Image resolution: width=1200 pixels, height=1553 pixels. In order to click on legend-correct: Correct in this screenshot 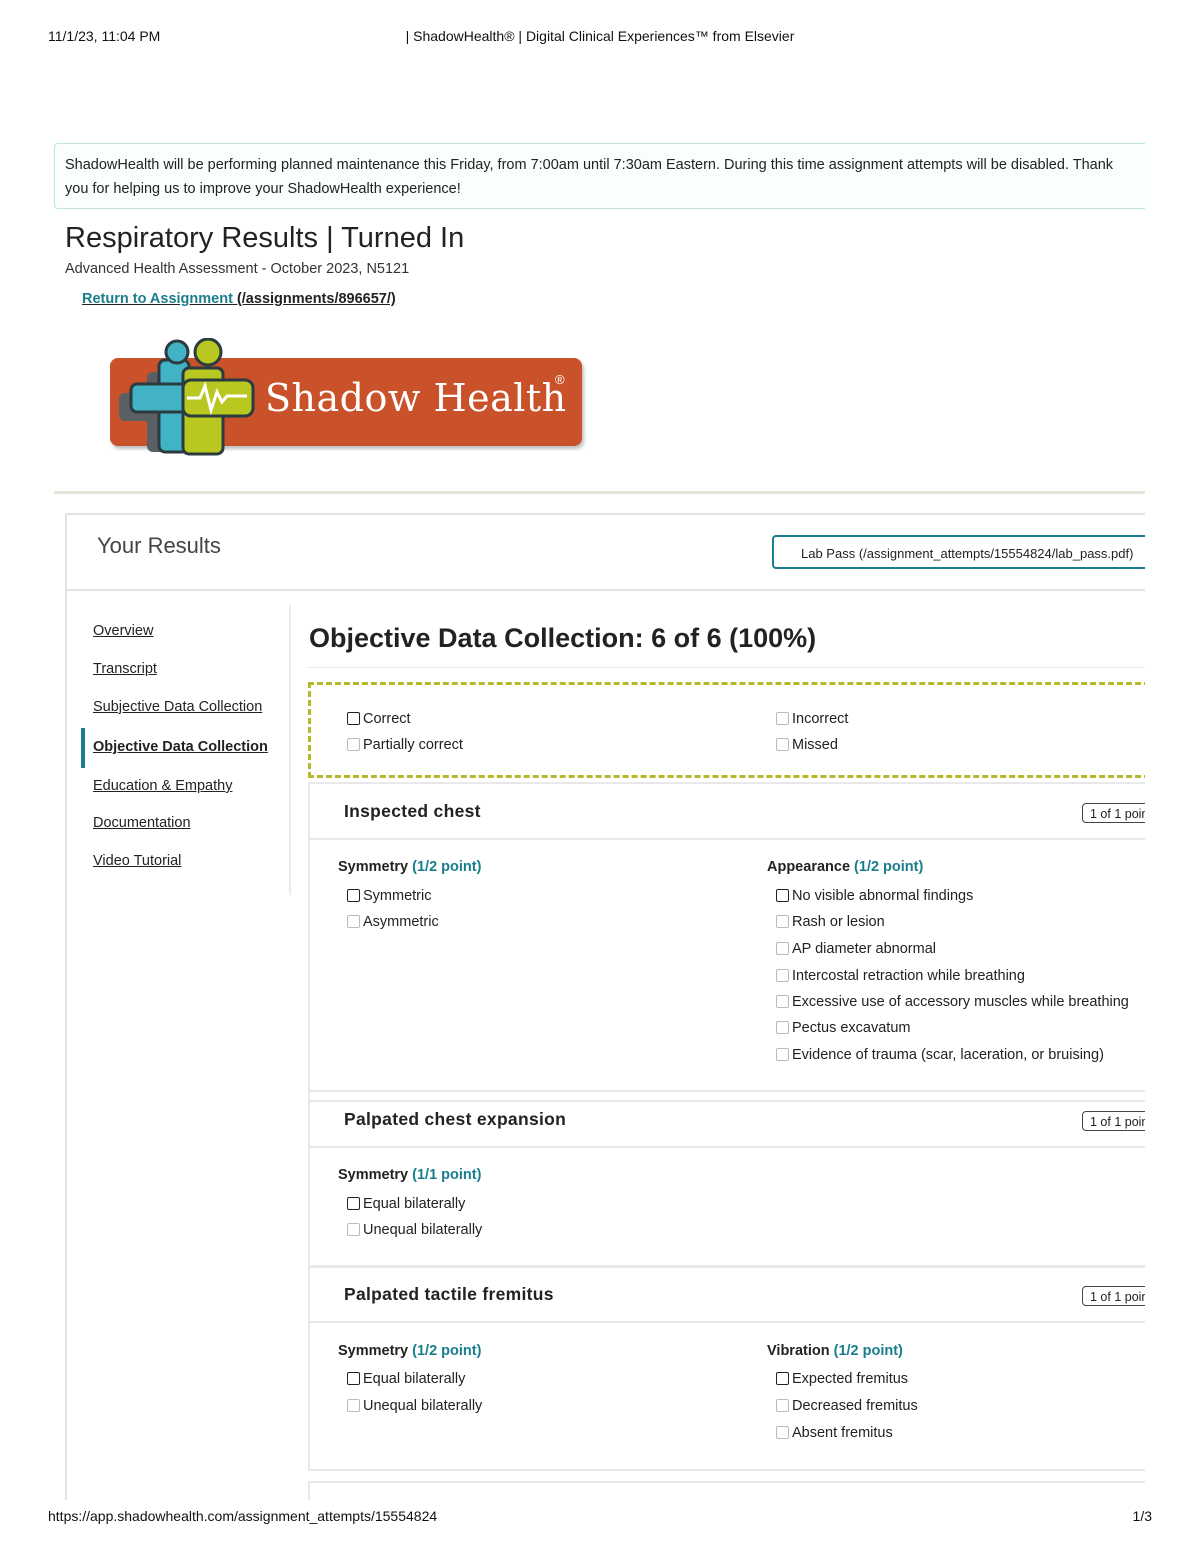, I will do `click(379, 719)`.